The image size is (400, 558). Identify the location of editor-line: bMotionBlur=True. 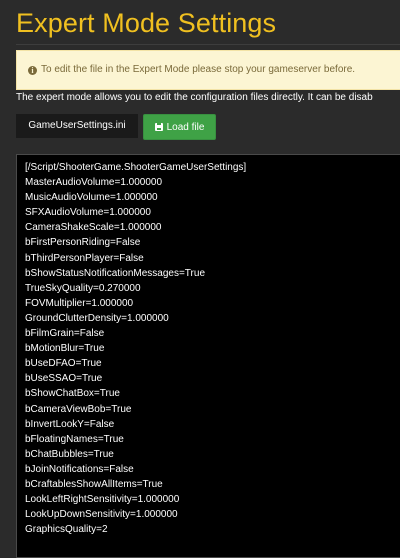
(65, 349).